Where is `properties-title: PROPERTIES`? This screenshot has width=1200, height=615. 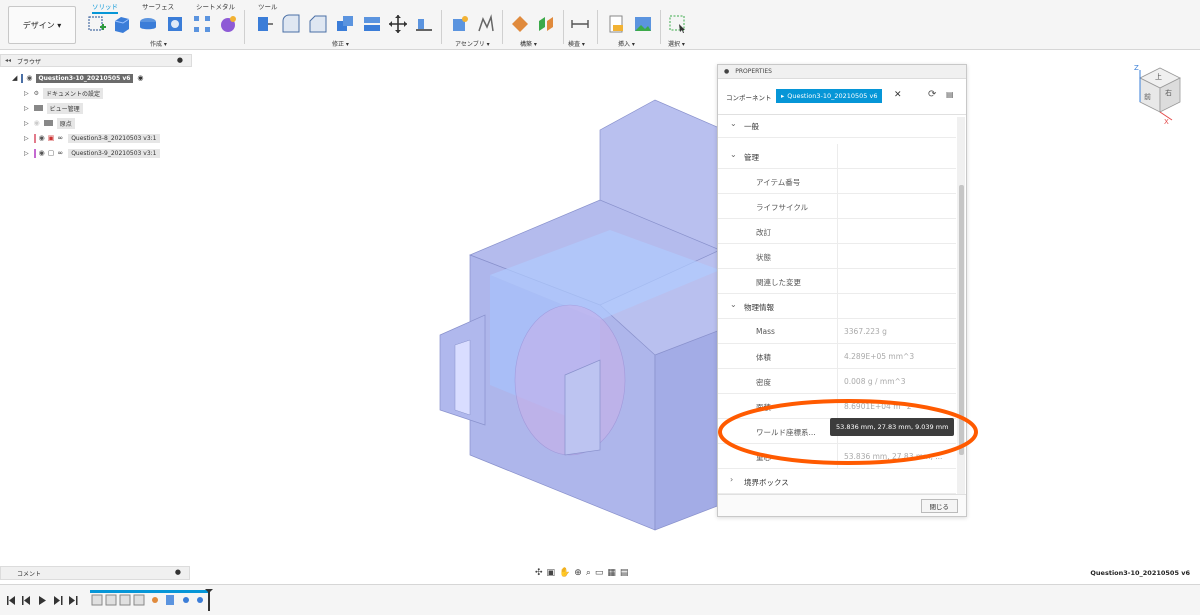 properties-title: PROPERTIES is located at coordinates (753, 71).